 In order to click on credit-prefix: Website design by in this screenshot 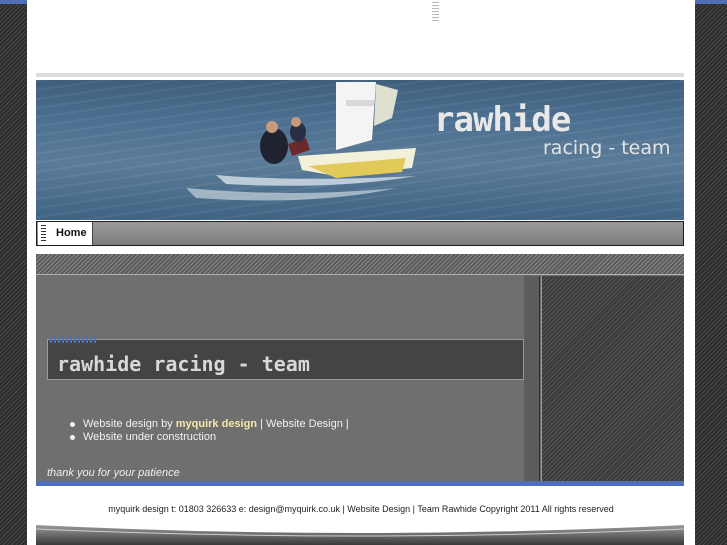, I will do `click(129, 424)`.